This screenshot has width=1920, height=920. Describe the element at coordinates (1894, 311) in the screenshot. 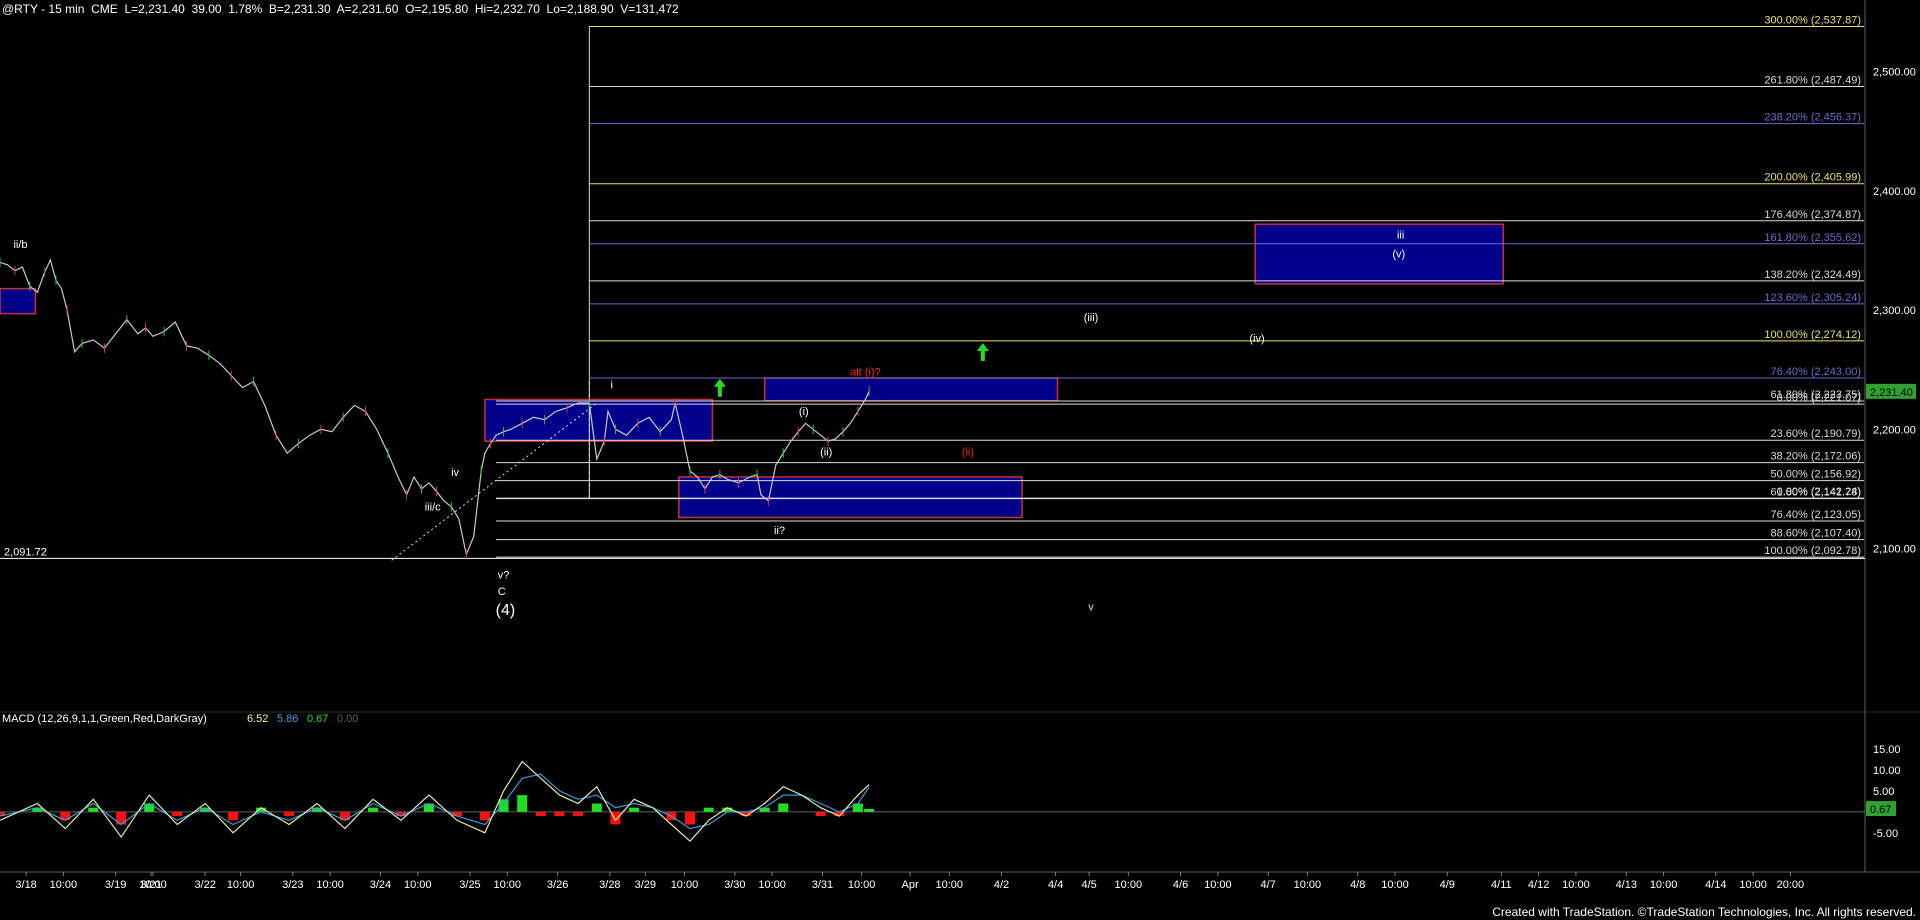

I see `price-axis-tick: 2,300.00` at that location.